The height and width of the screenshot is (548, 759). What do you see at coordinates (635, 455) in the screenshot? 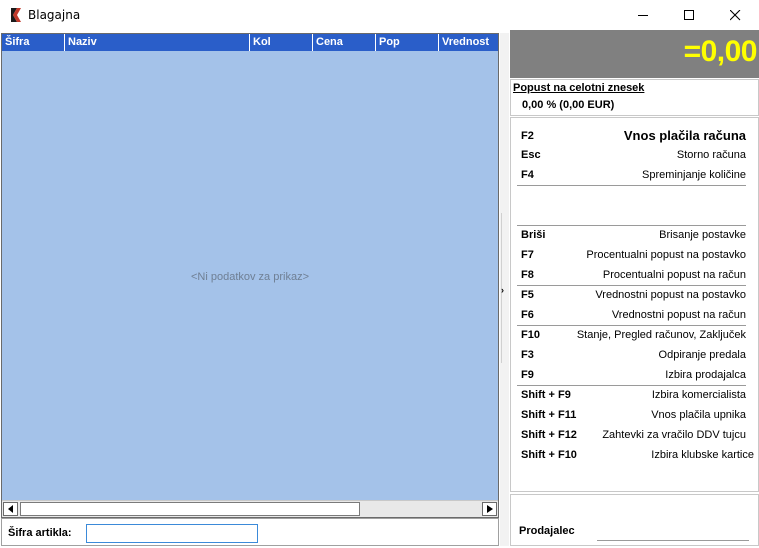
I see `shortcut-row: Shift + F10 Izbira klubske kartice` at bounding box center [635, 455].